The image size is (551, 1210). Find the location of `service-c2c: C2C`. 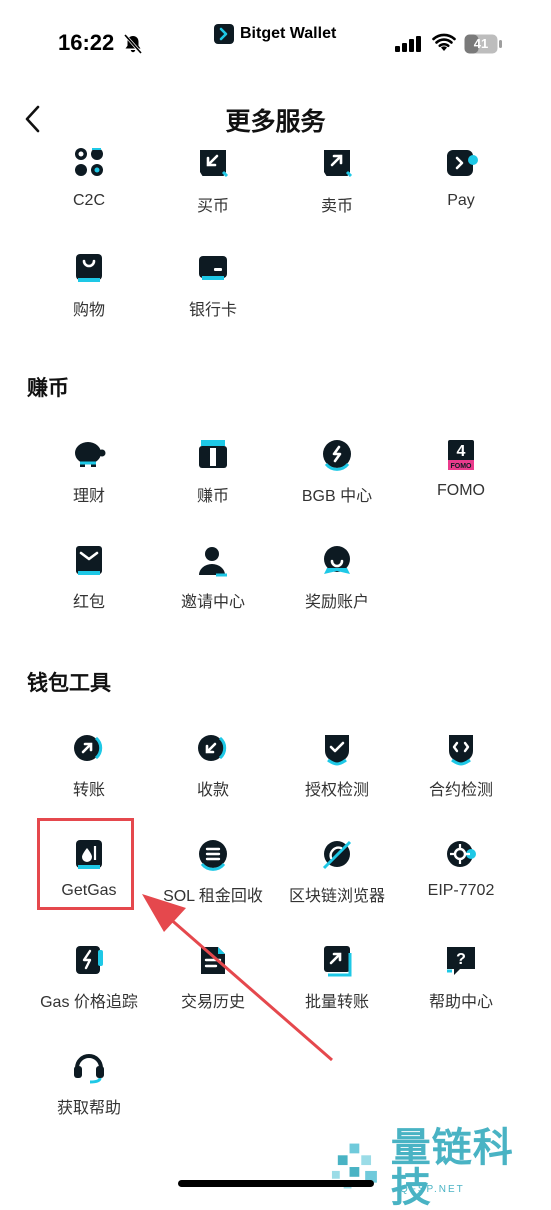

service-c2c: C2C is located at coordinates (89, 193).